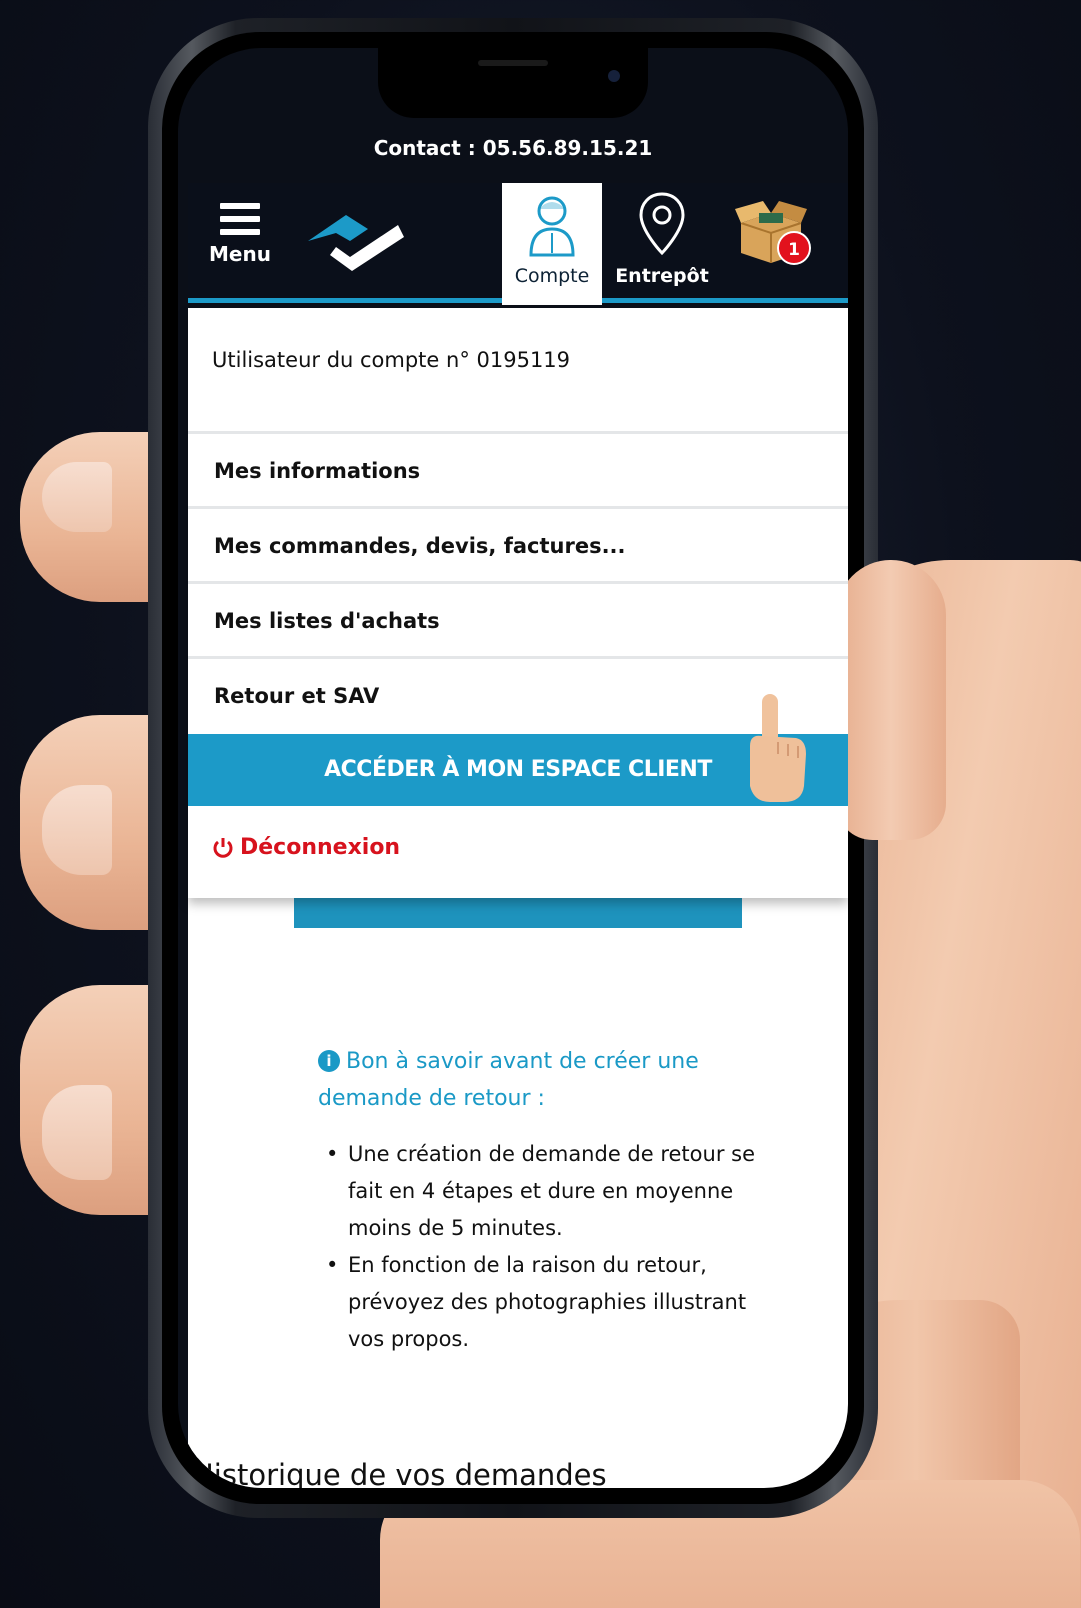  What do you see at coordinates (662, 276) in the screenshot?
I see `tab-warehouse-label: Entrepôt` at bounding box center [662, 276].